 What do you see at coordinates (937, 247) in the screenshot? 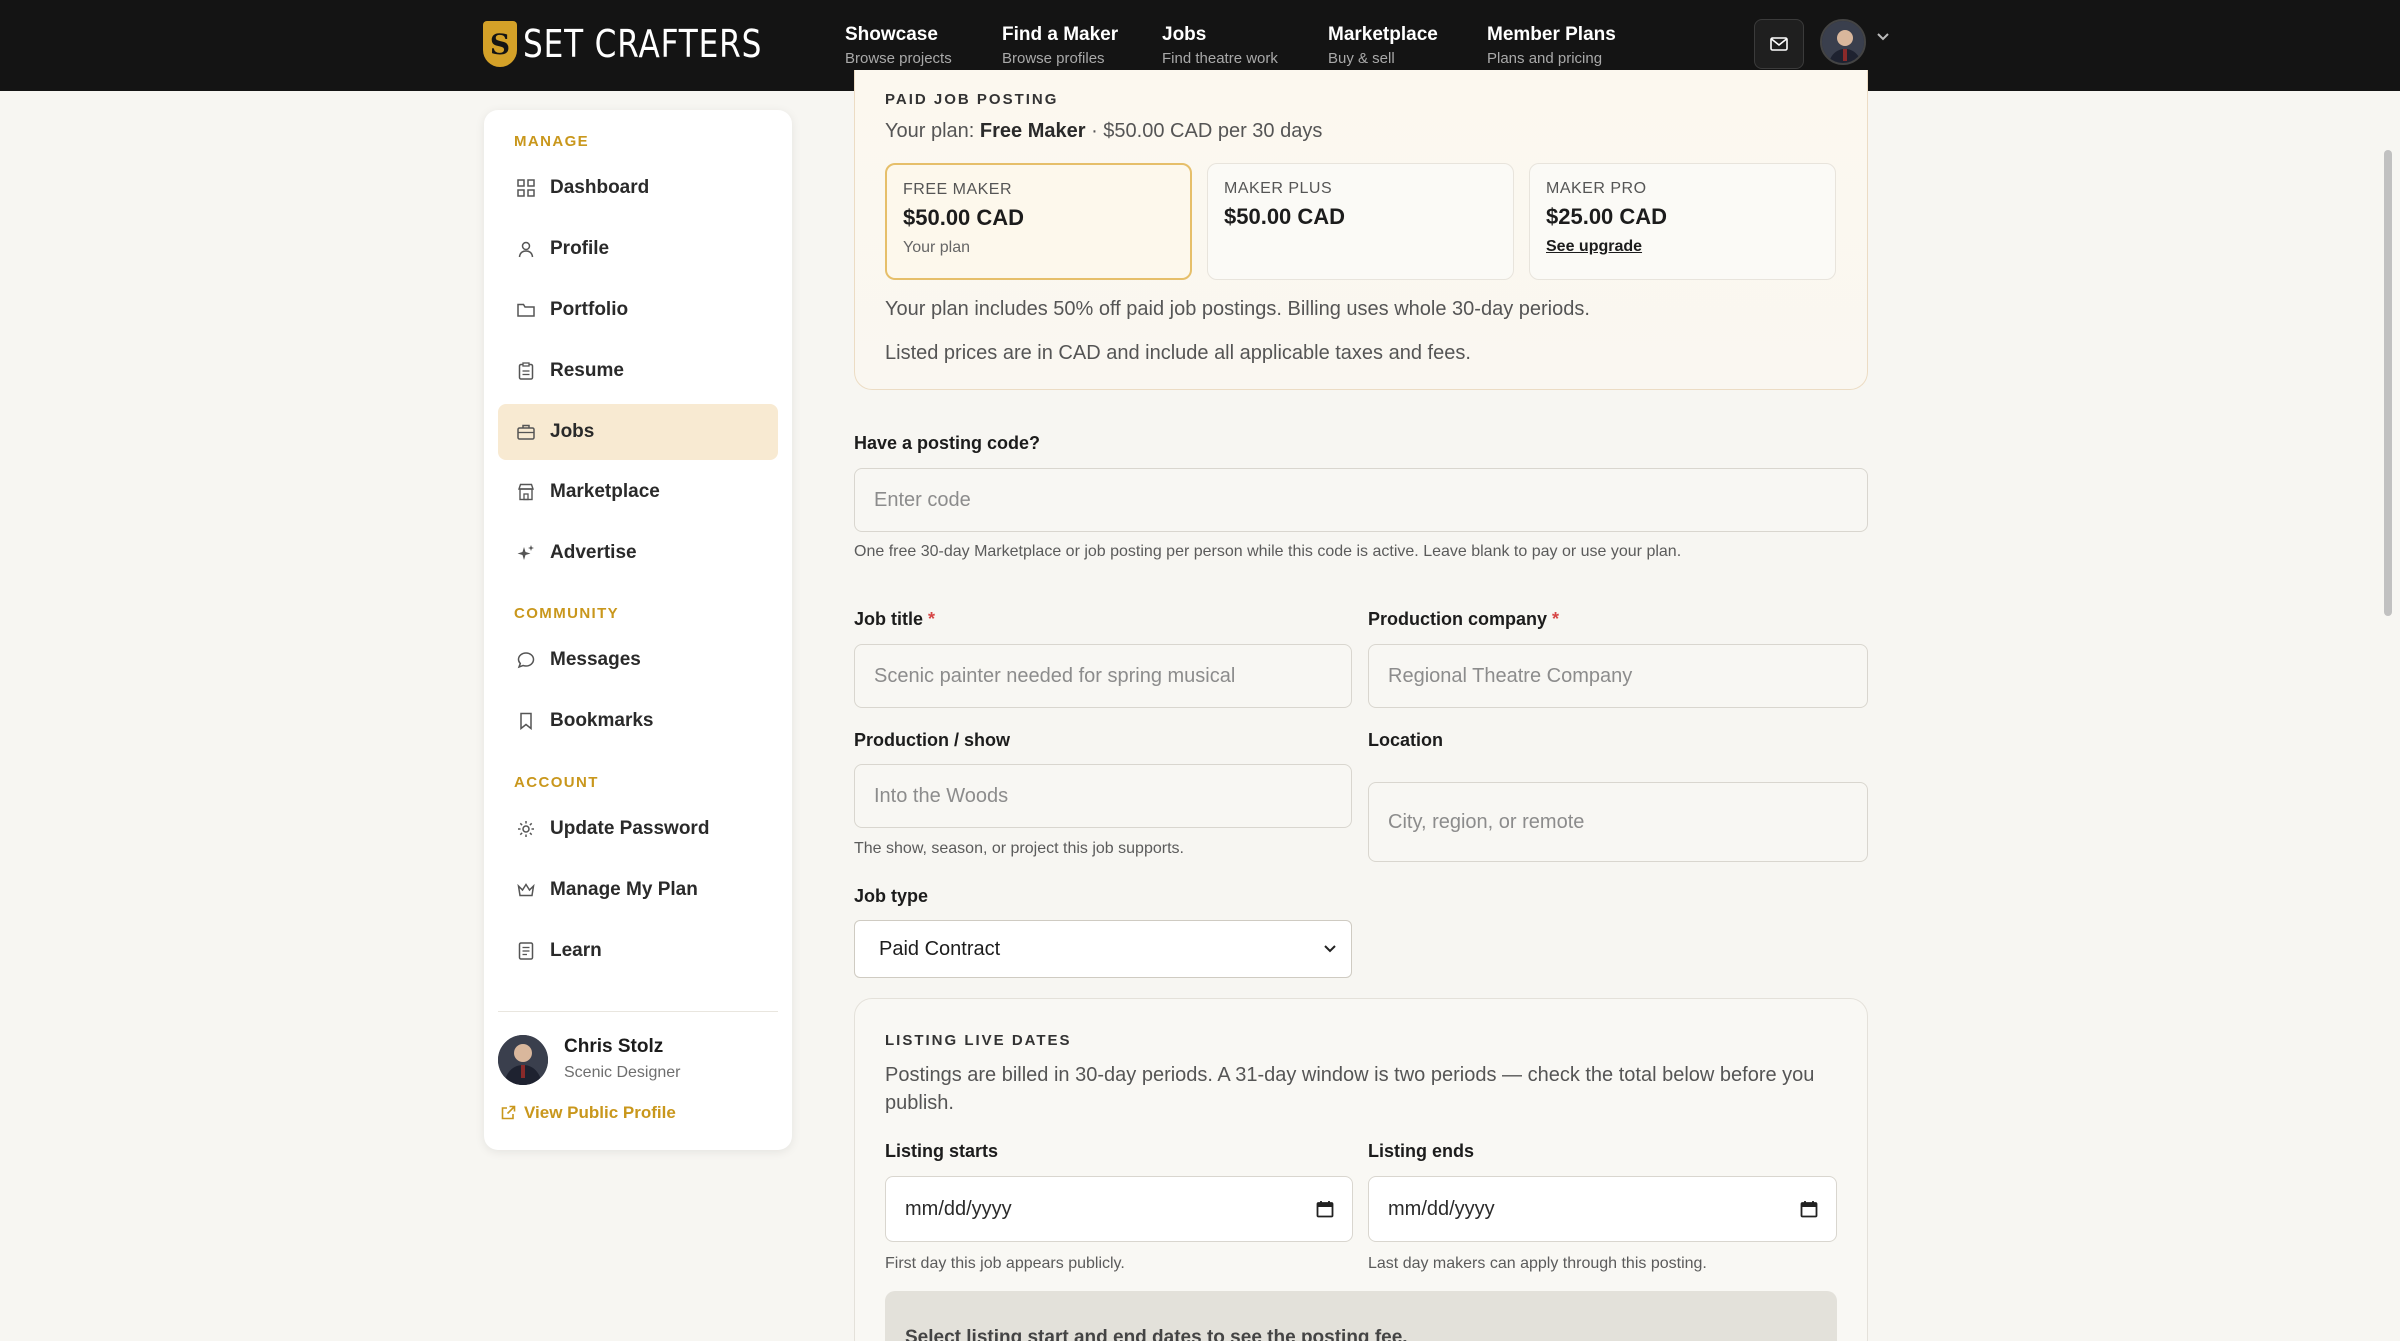
I see `tier-note: Your plan` at bounding box center [937, 247].